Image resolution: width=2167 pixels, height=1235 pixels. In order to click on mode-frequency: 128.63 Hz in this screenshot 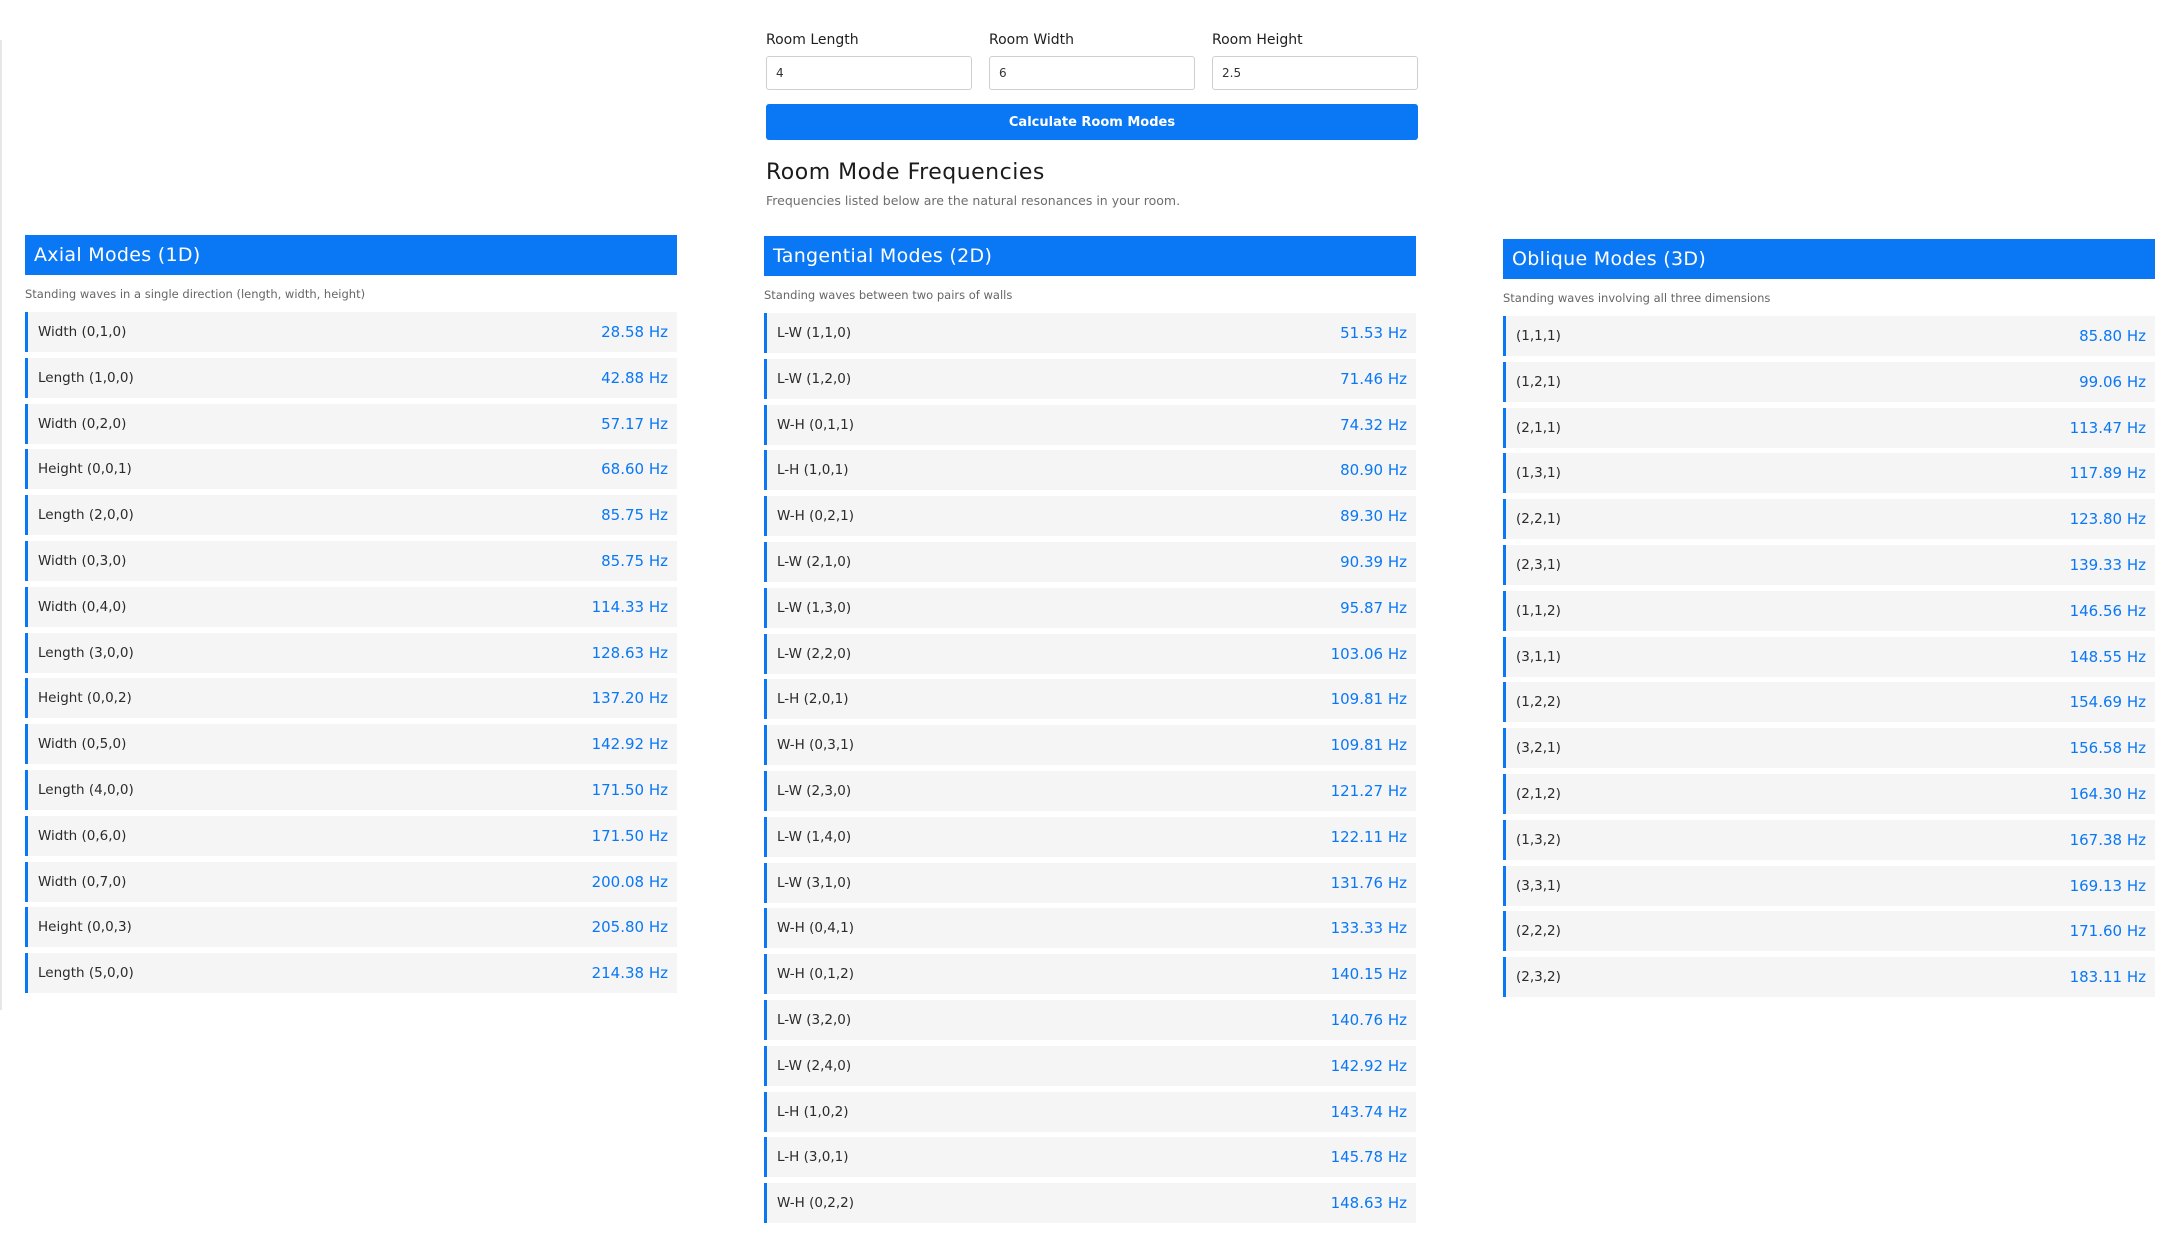, I will do `click(629, 652)`.